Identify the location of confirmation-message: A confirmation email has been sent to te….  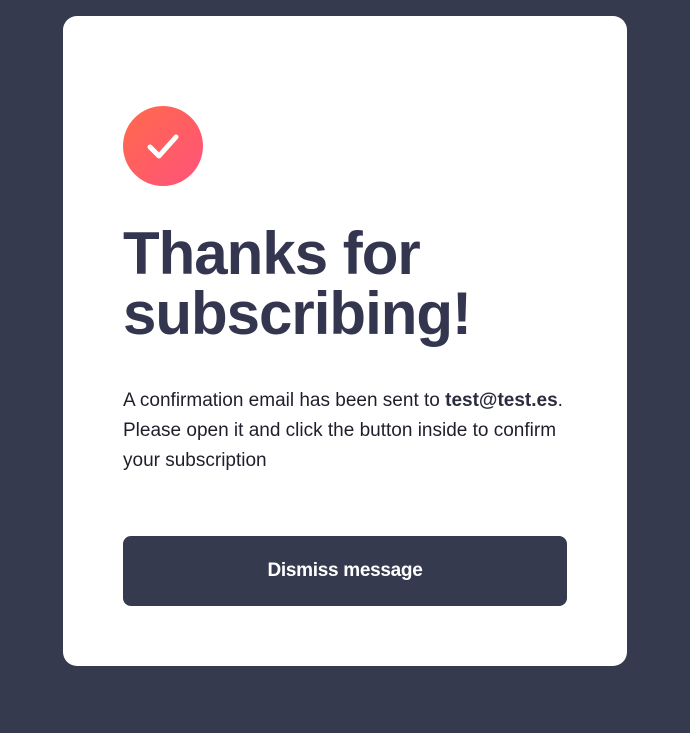
(348, 431).